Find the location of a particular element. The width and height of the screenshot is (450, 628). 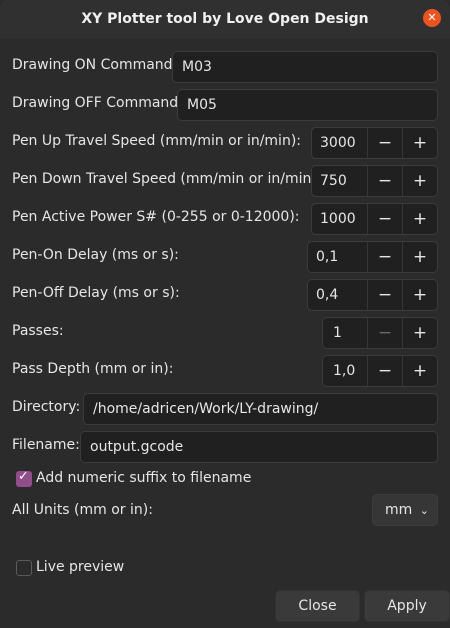

live-preview-row: Live preview is located at coordinates (225, 568).